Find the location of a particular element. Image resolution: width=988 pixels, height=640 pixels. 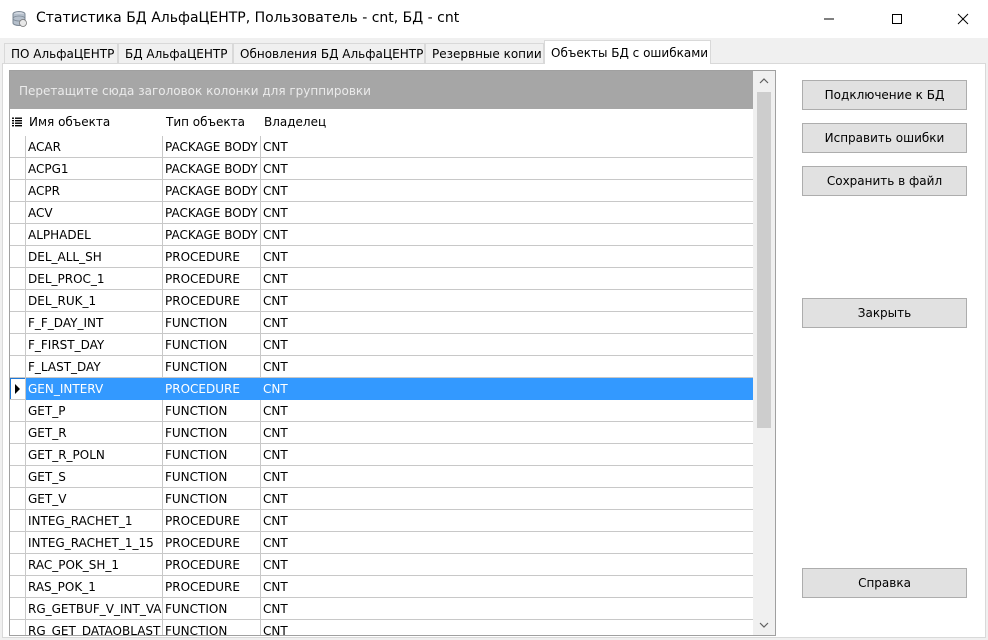

cell-object-name: GET_V is located at coordinates (94, 499).